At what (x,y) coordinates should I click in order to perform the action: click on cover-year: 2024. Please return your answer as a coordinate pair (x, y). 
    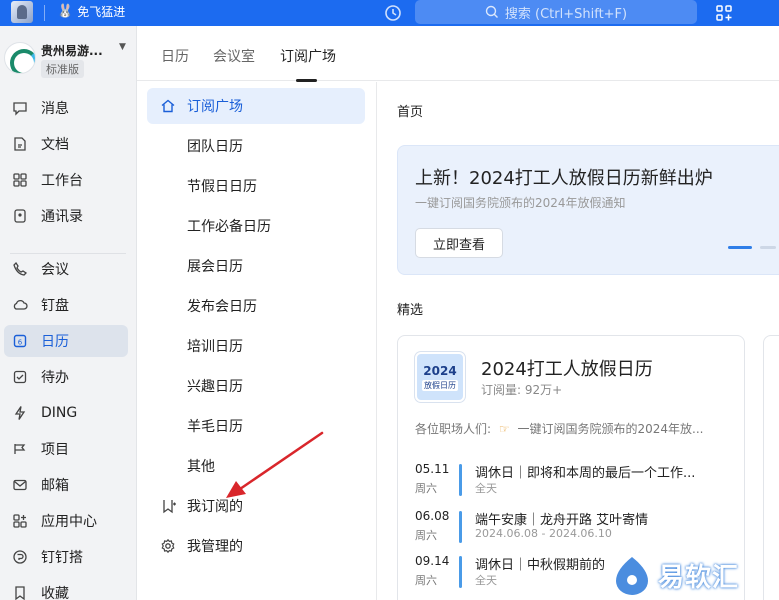
    Looking at the image, I should click on (440, 370).